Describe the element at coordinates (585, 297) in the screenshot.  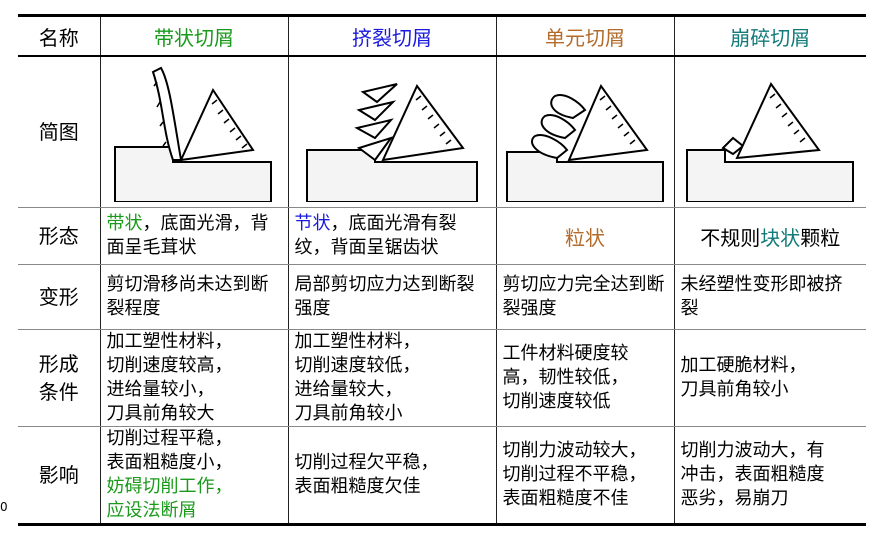
I see `deform-unit-chip: 剪切应力完全达到断裂强度` at that location.